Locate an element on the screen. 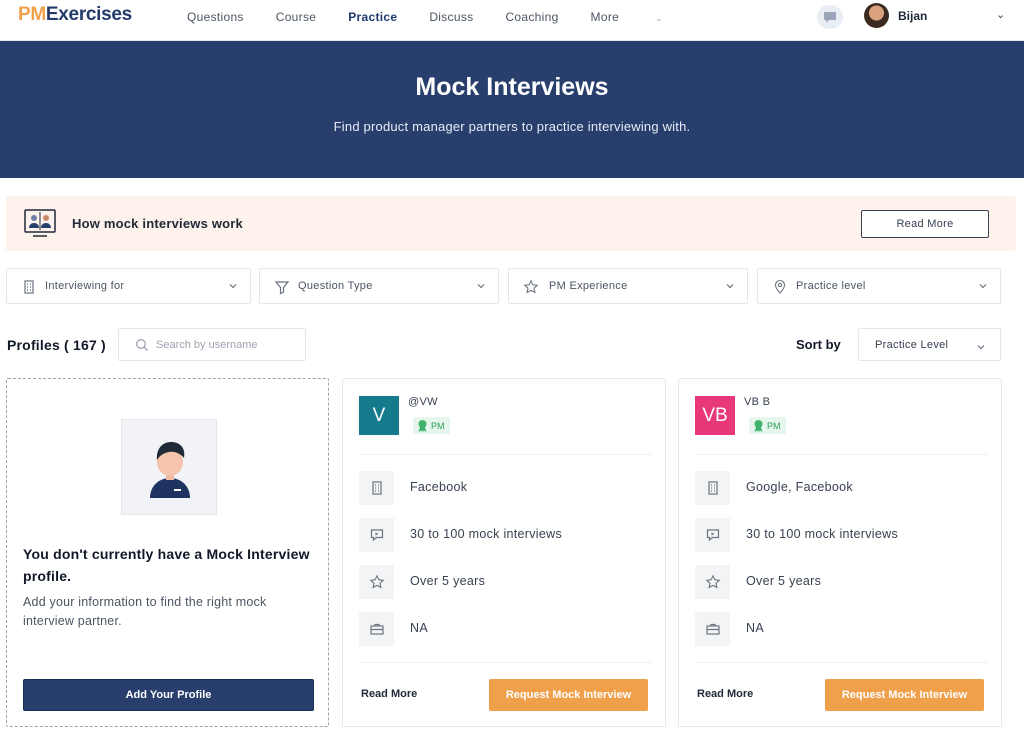  filter-practice-level: Practice level is located at coordinates (879, 286).